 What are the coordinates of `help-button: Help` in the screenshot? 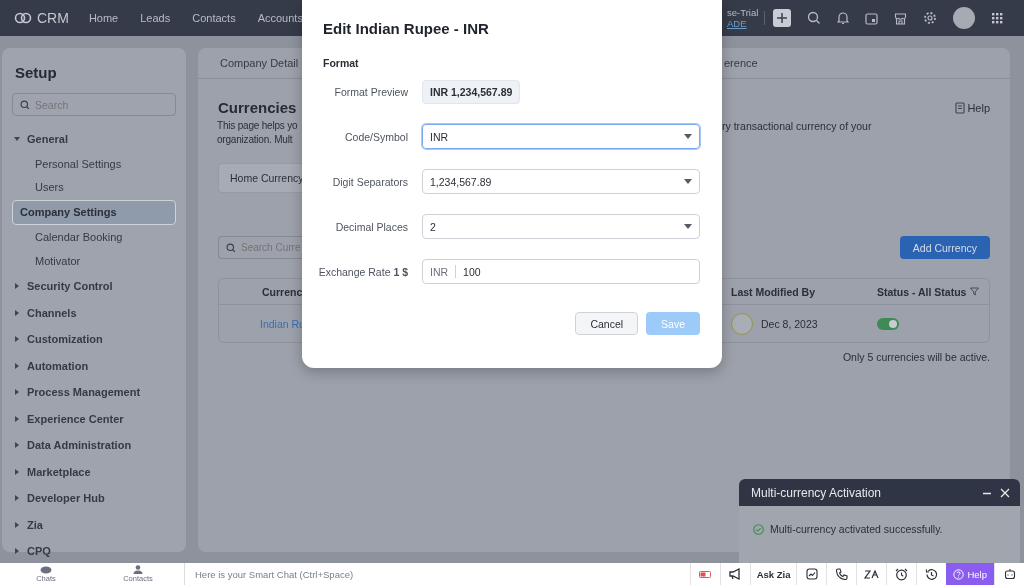 It's located at (970, 574).